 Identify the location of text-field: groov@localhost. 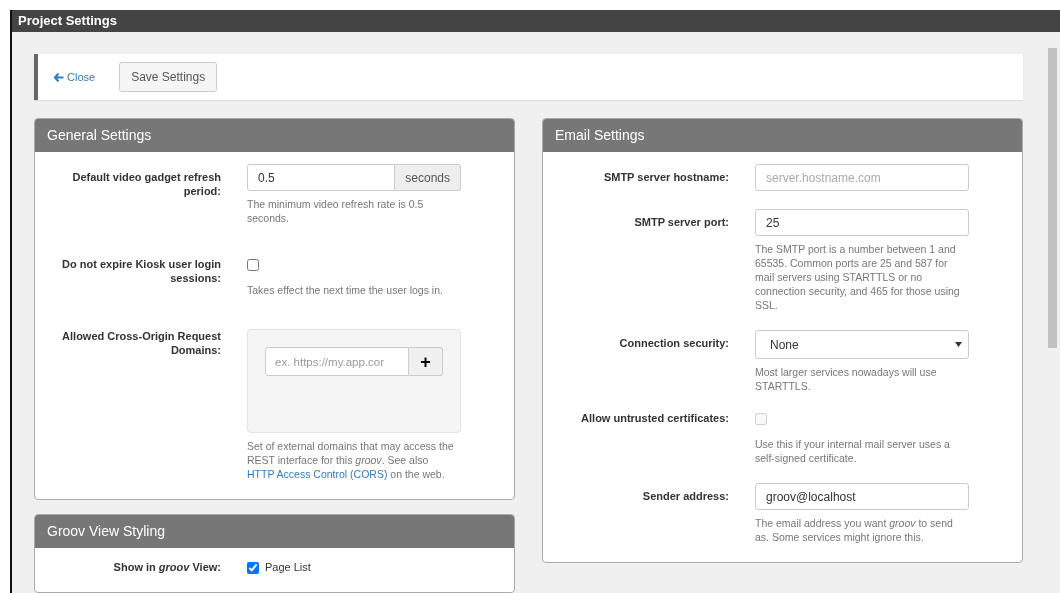
(862, 496).